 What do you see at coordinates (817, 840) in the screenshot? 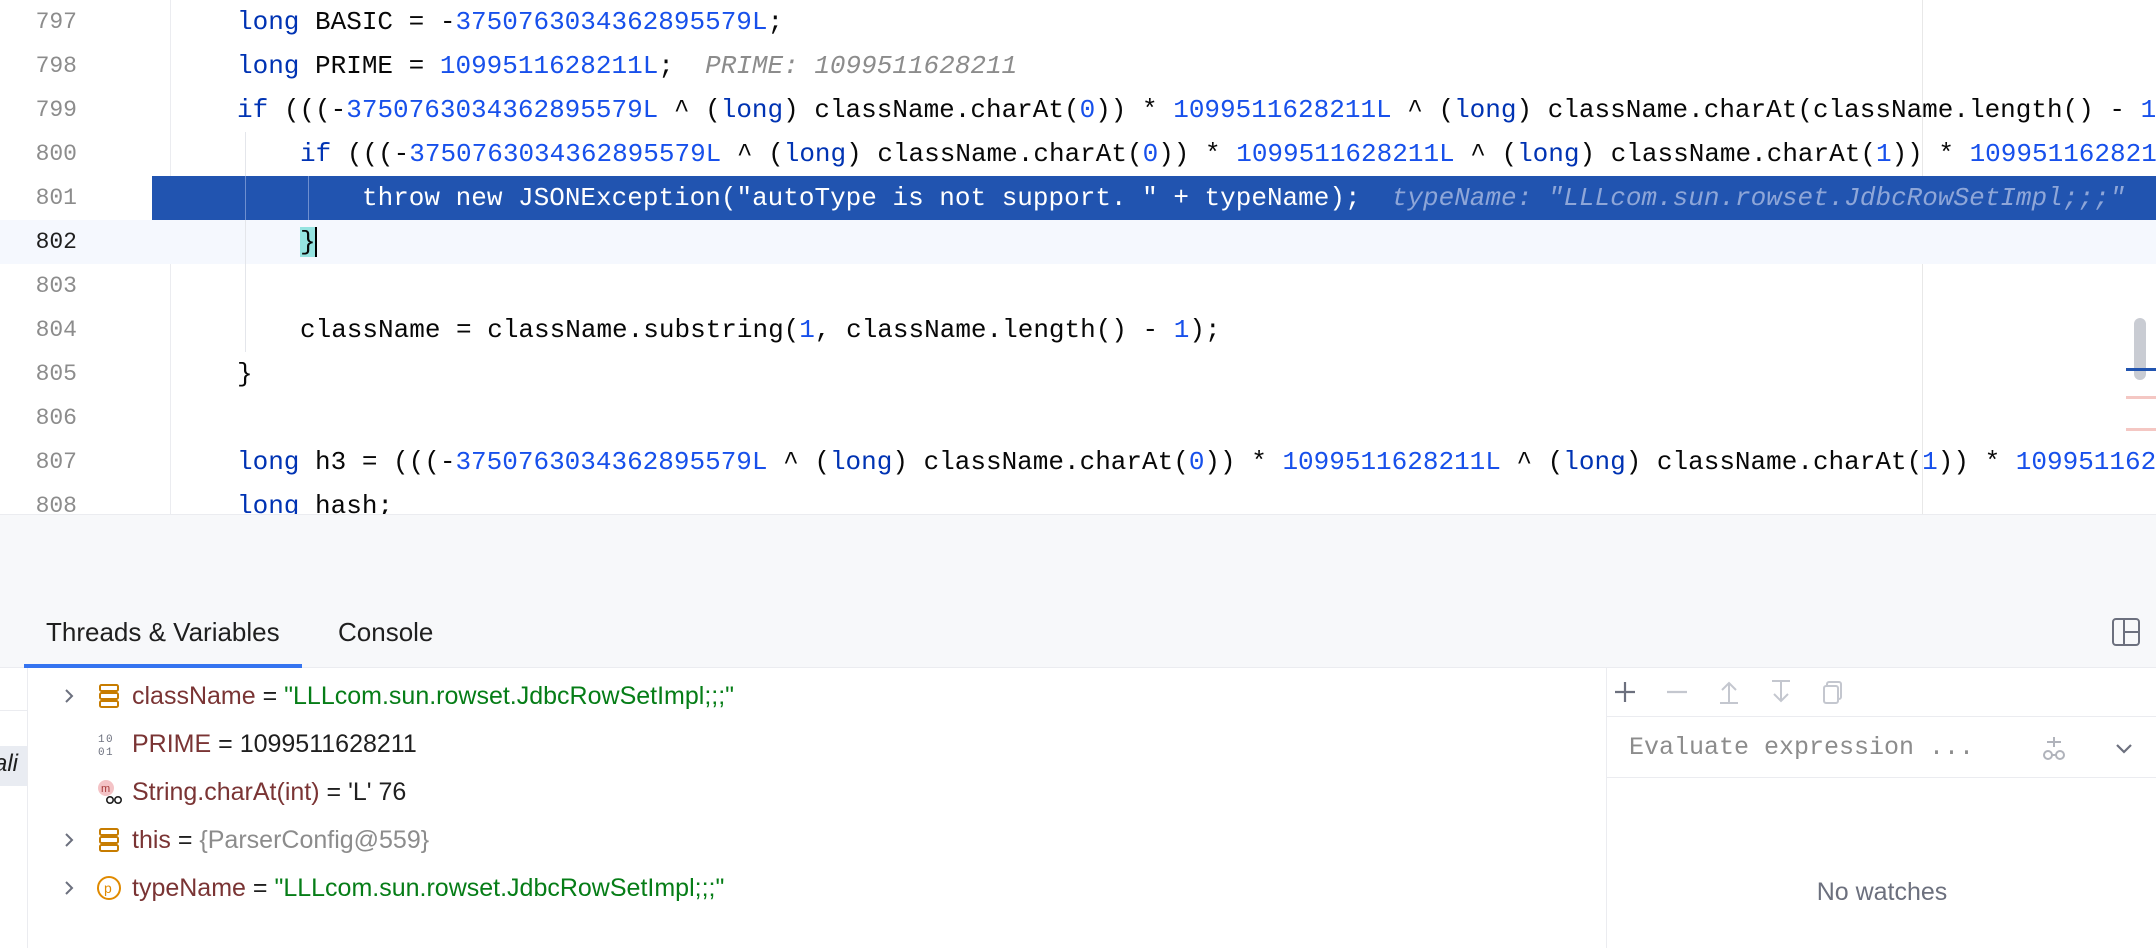
I see `variable-row: this = {ParserConfig@559}` at bounding box center [817, 840].